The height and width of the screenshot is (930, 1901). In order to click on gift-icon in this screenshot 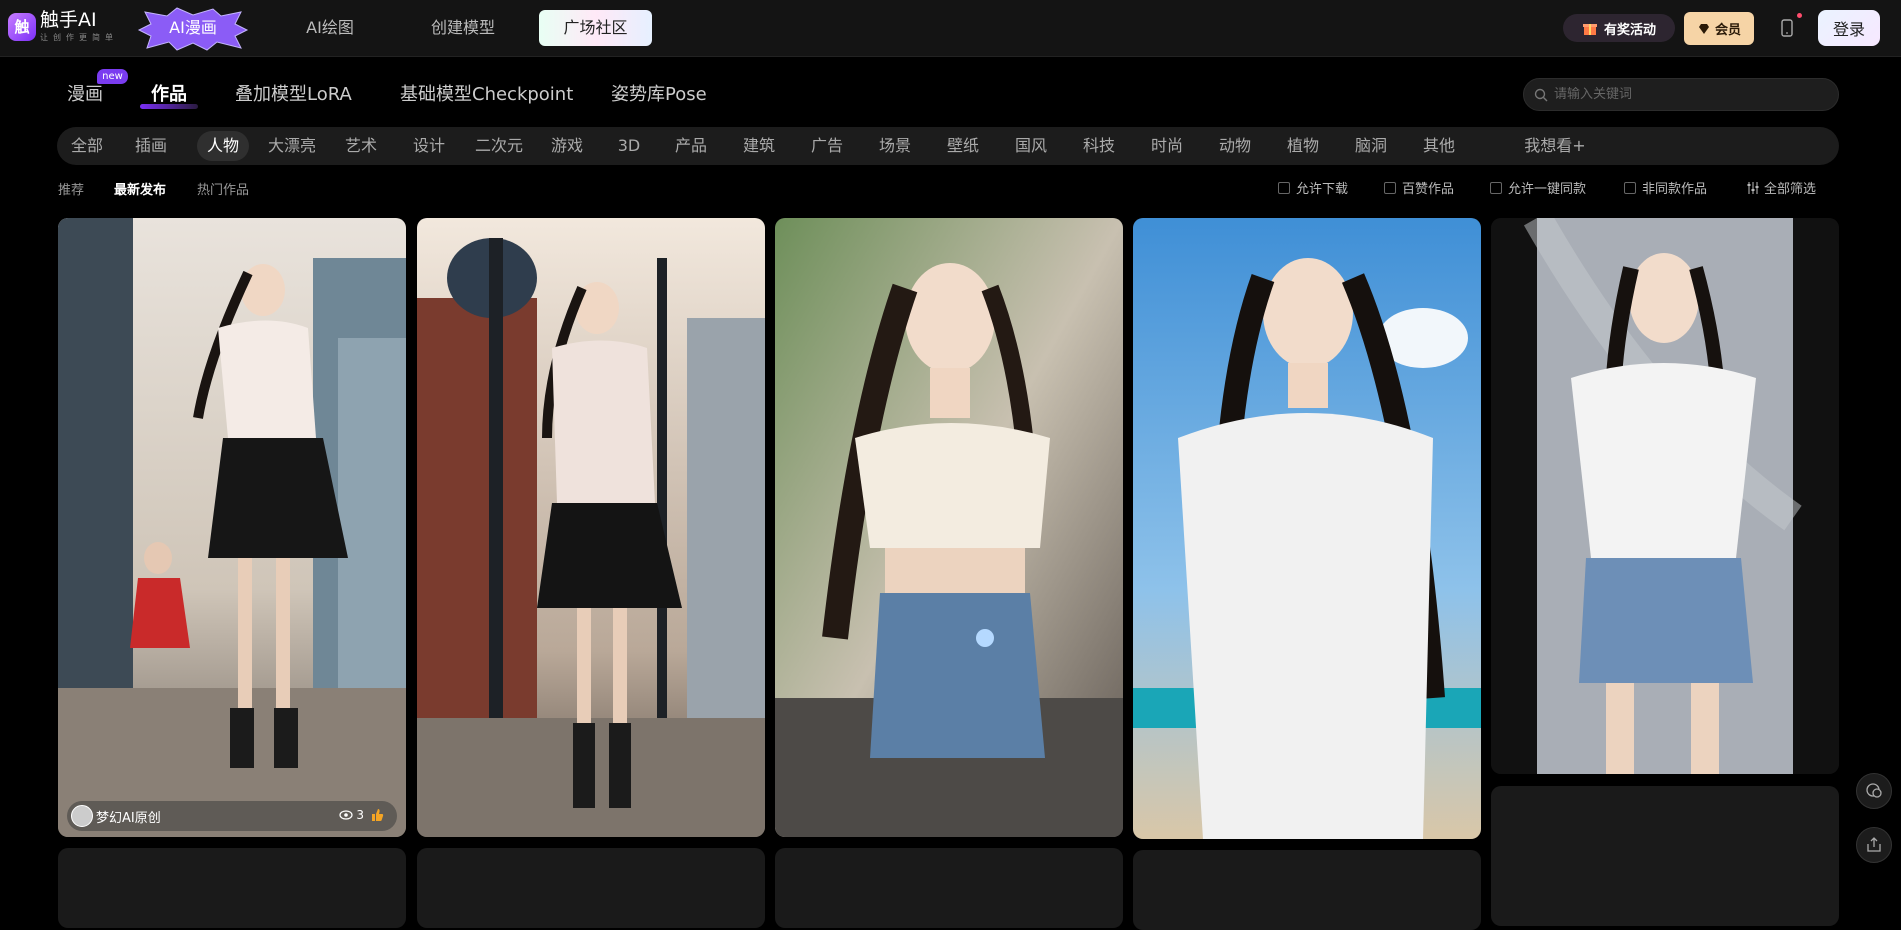, I will do `click(1589, 29)`.